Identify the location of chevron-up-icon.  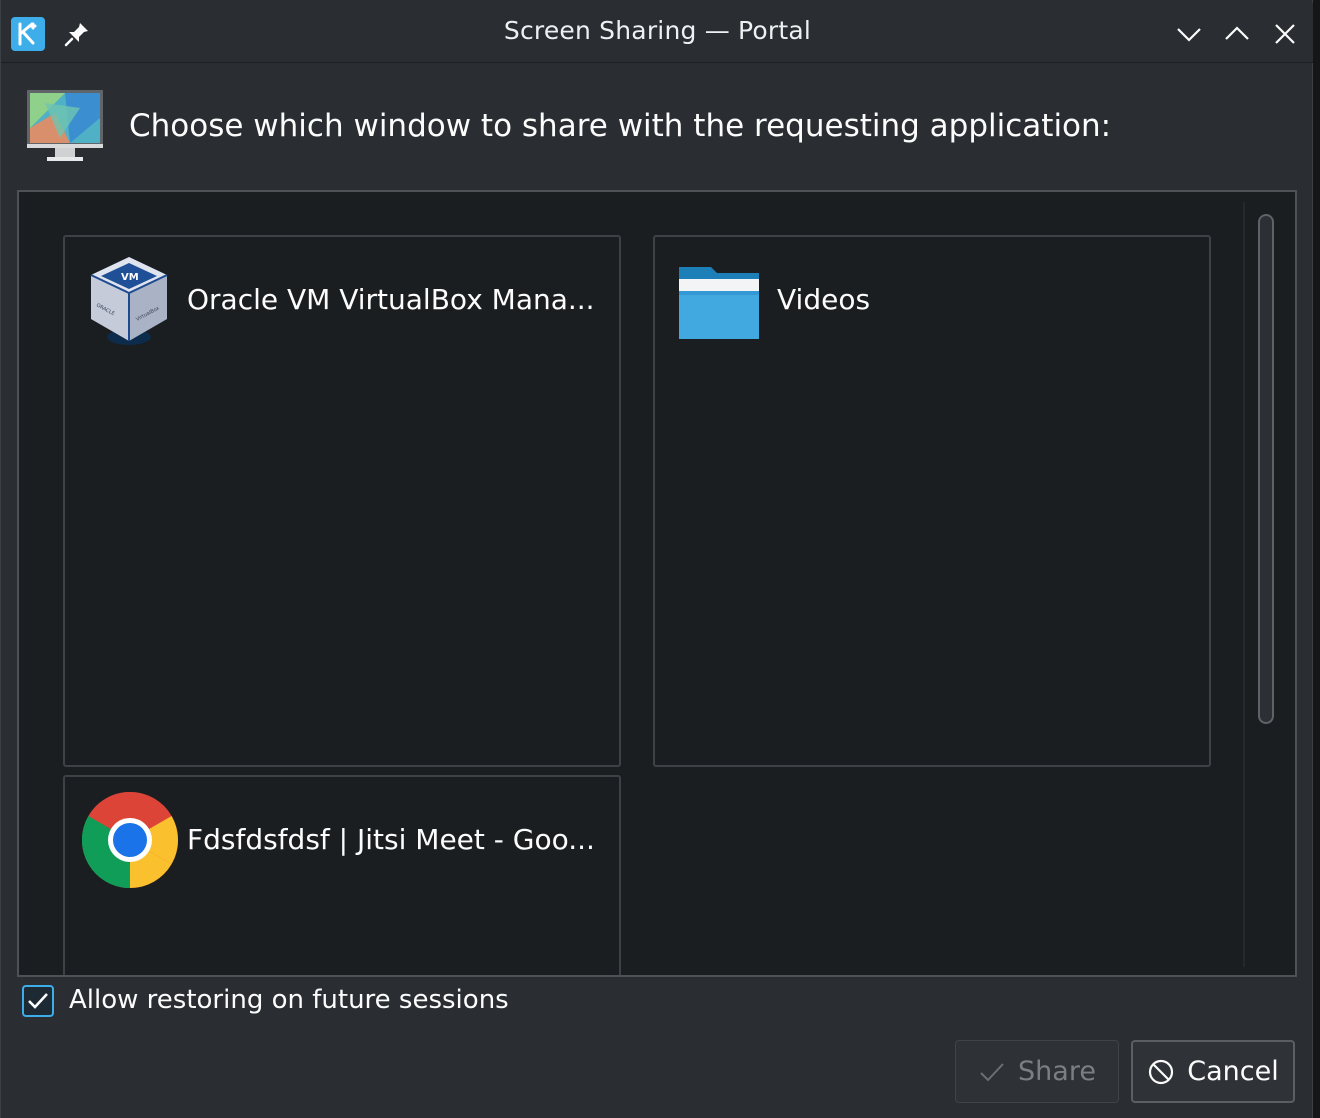
(1237, 34).